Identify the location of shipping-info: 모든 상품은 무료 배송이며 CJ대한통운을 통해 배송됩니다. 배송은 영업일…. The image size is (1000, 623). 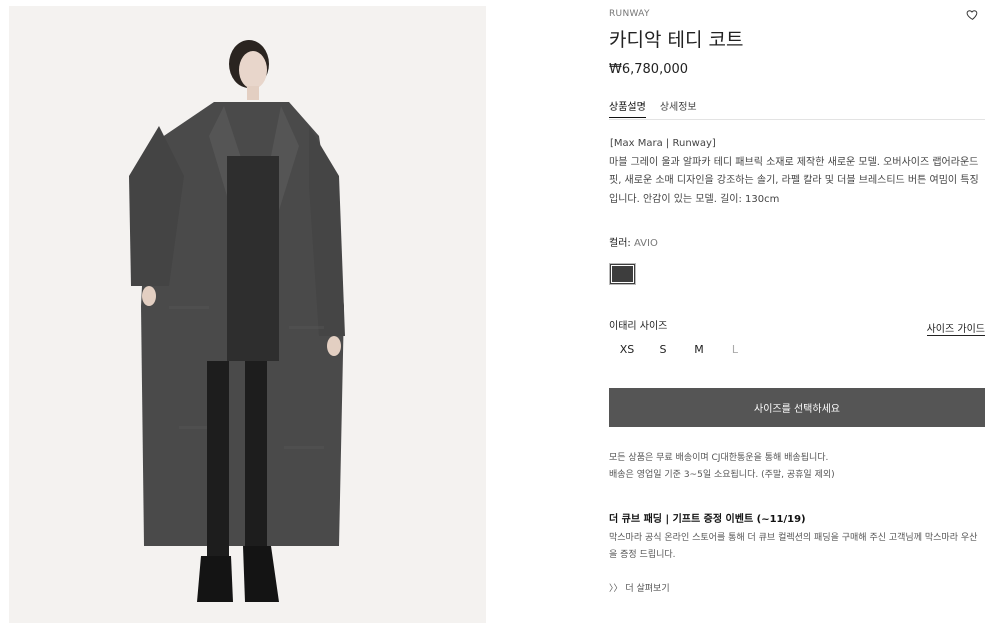
(797, 467).